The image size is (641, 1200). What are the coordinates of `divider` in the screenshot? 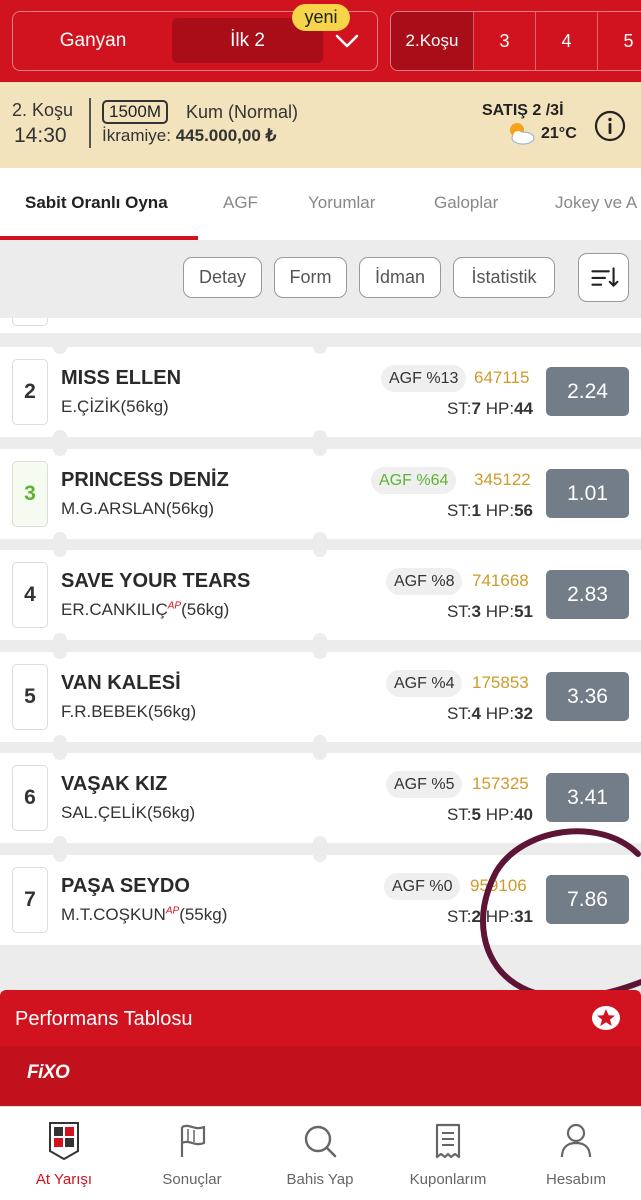 It's located at (90, 123).